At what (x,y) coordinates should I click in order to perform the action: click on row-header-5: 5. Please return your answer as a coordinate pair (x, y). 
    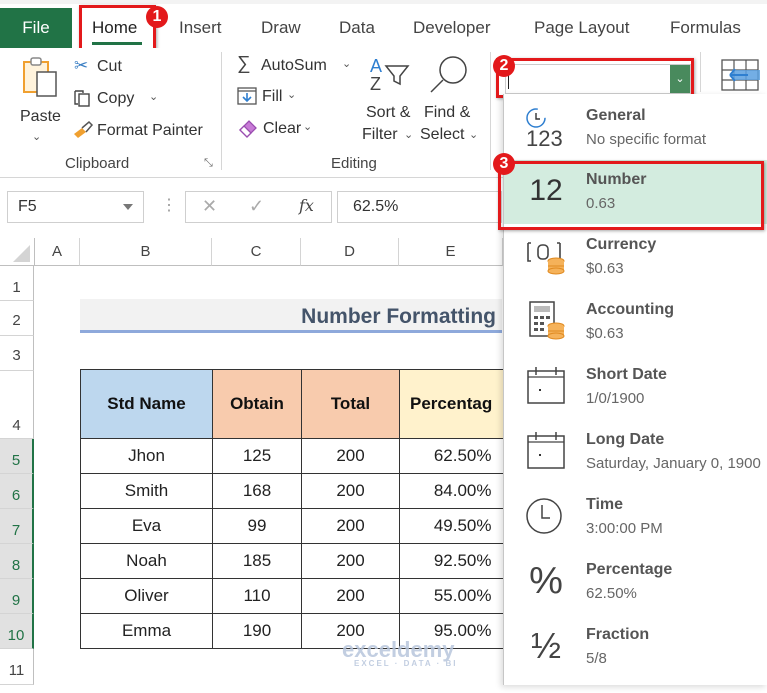
    Looking at the image, I should click on (17, 456).